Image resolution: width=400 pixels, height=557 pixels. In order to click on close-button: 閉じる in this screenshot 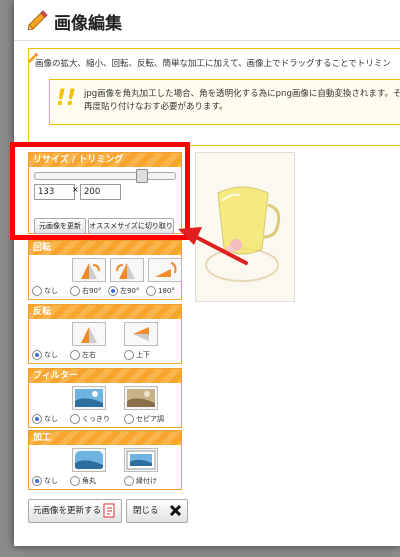, I will do `click(157, 511)`.